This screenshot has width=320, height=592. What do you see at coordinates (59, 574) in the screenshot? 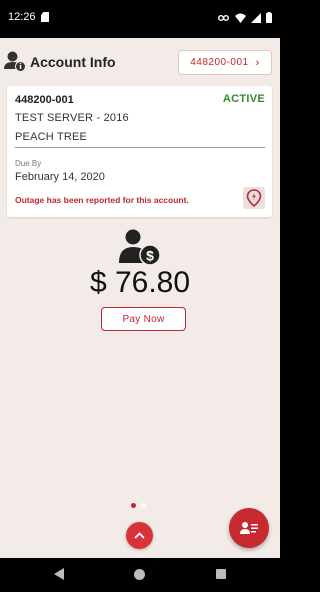
I see `back-icon` at bounding box center [59, 574].